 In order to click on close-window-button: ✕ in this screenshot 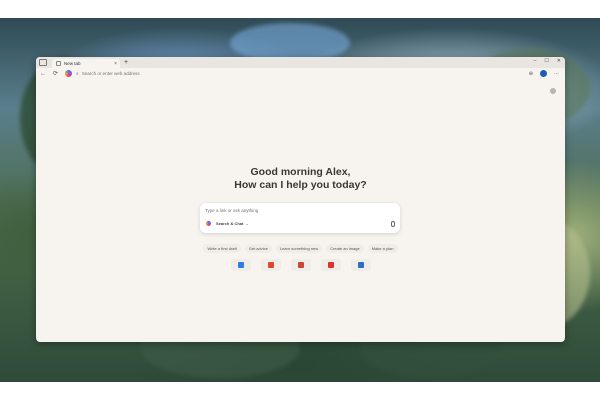, I will do `click(559, 61)`.